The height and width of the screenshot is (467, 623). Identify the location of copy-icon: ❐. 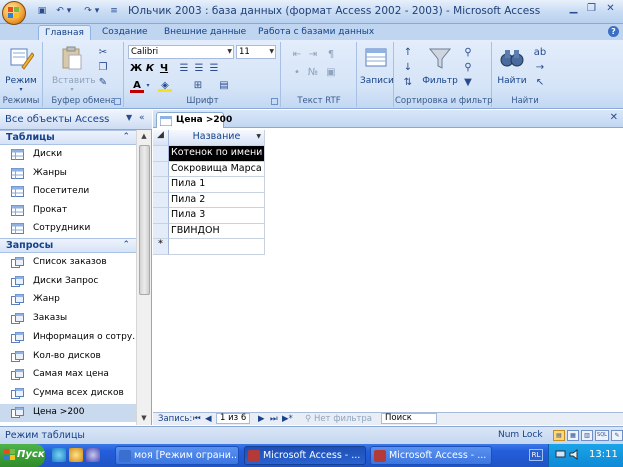
(103, 67).